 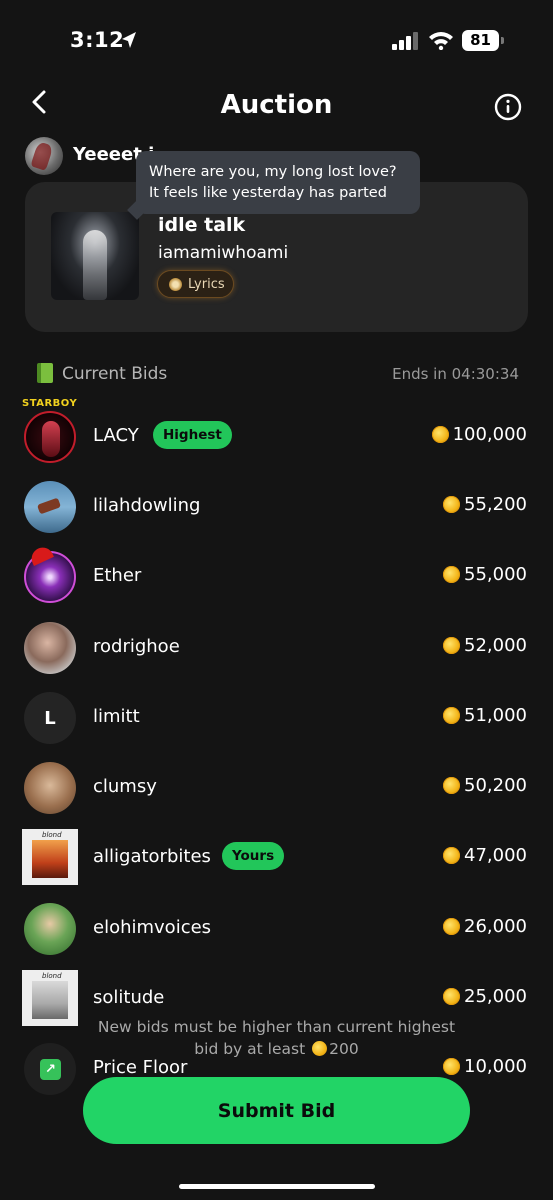 What do you see at coordinates (50, 403) in the screenshot?
I see `avatar-label: STARBOY` at bounding box center [50, 403].